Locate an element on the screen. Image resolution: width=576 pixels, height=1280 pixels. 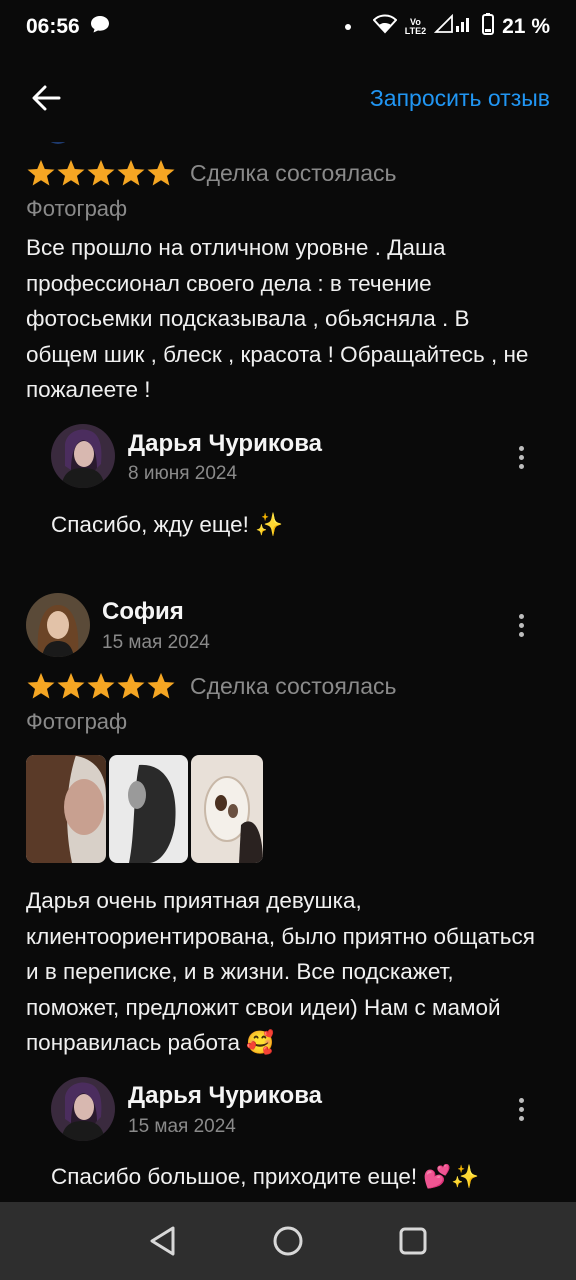
system-nav-bar is located at coordinates (288, 1241).